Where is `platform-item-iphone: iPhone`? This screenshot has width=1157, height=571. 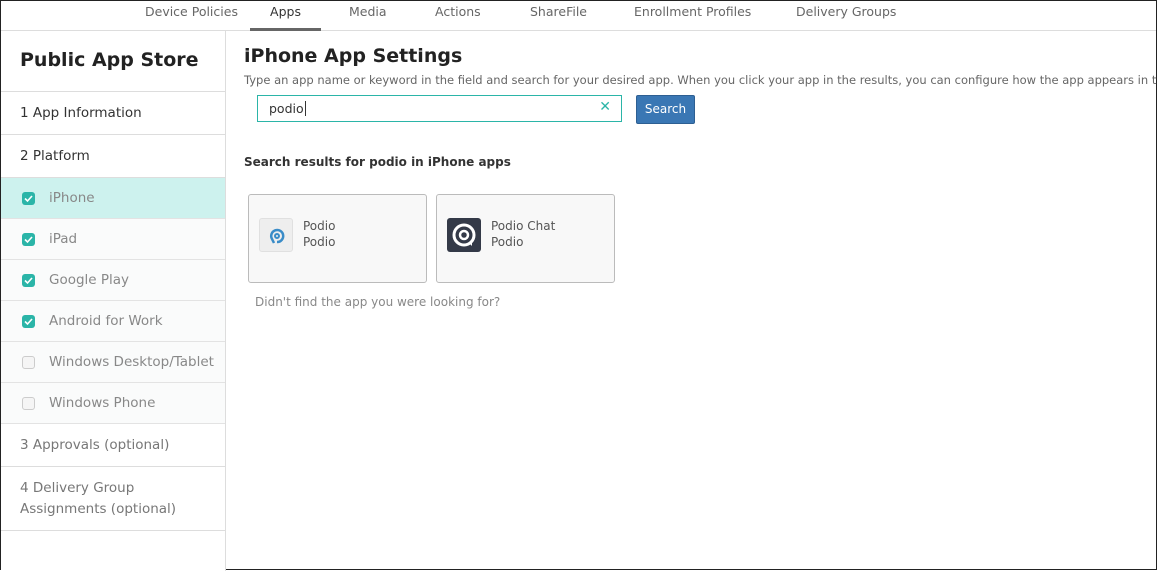
platform-item-iphone: iPhone is located at coordinates (113, 198).